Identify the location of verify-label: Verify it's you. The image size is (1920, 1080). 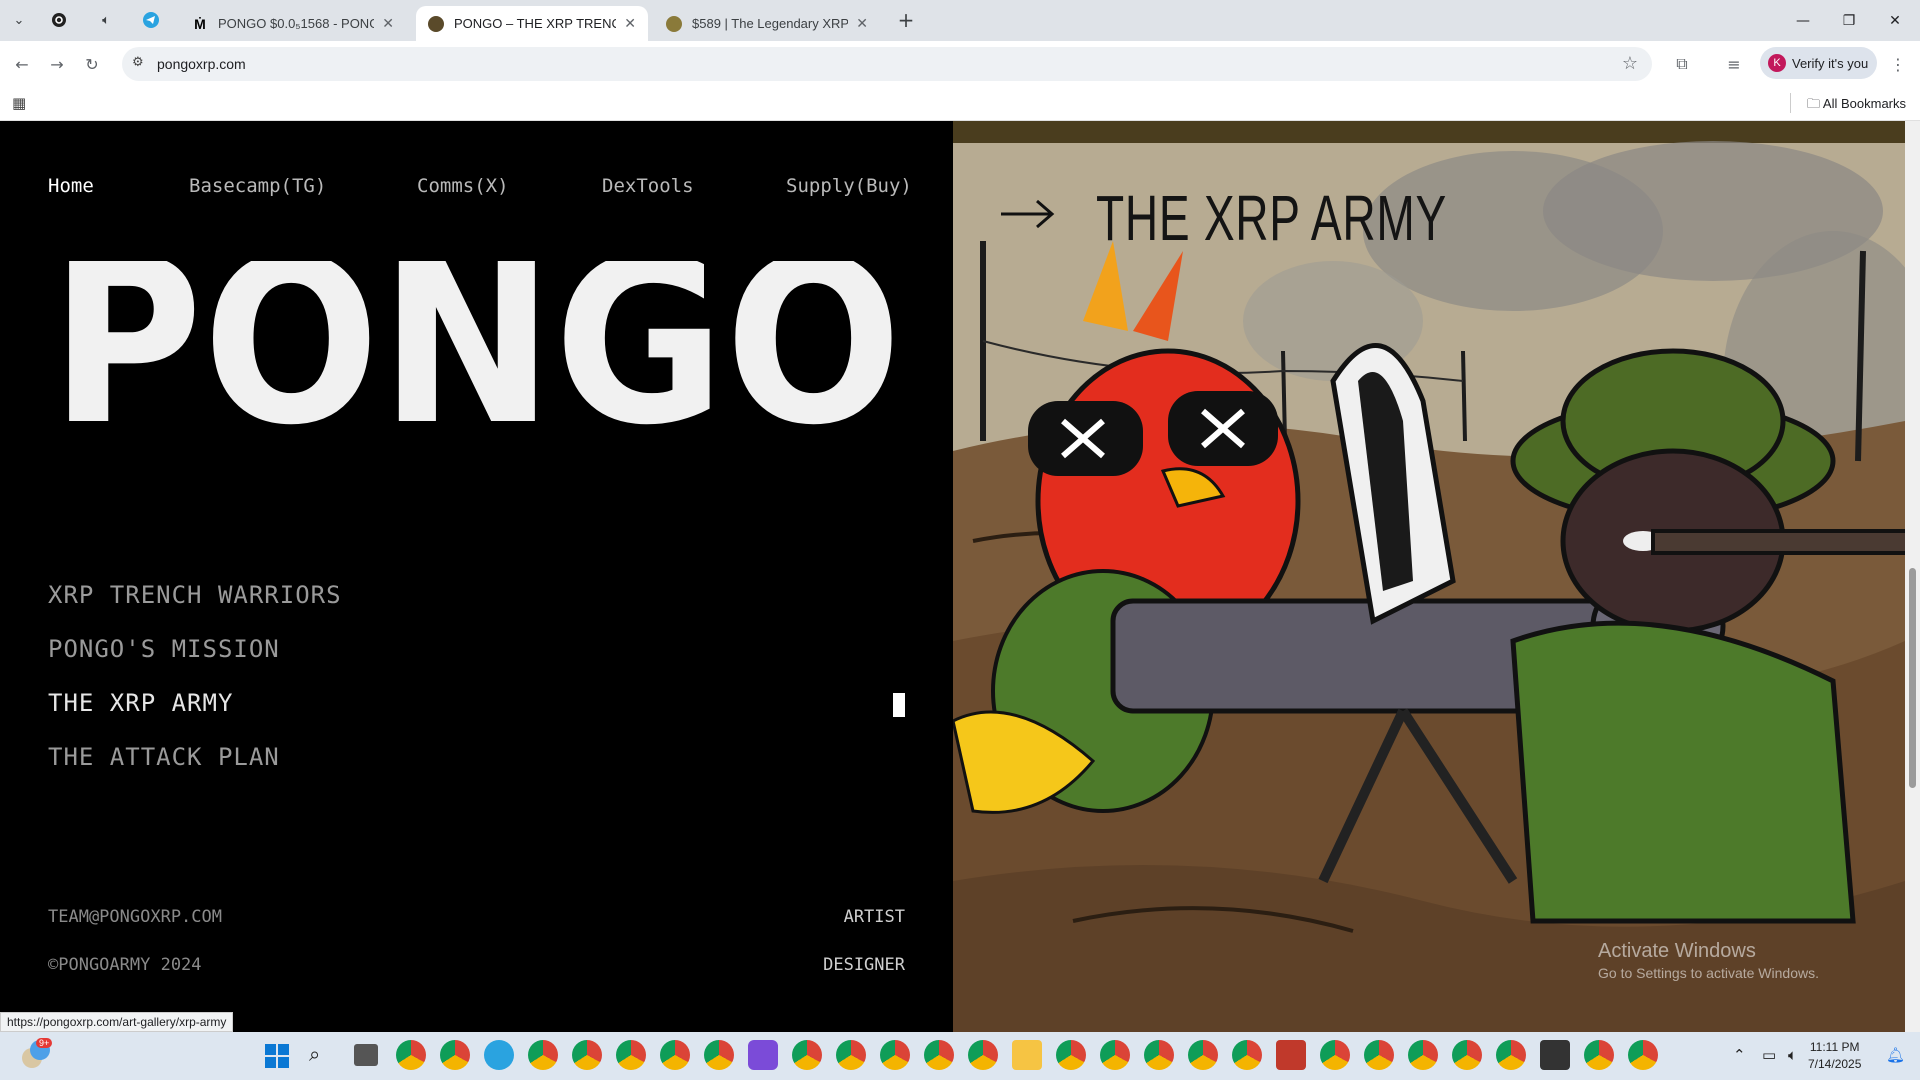
(1830, 63).